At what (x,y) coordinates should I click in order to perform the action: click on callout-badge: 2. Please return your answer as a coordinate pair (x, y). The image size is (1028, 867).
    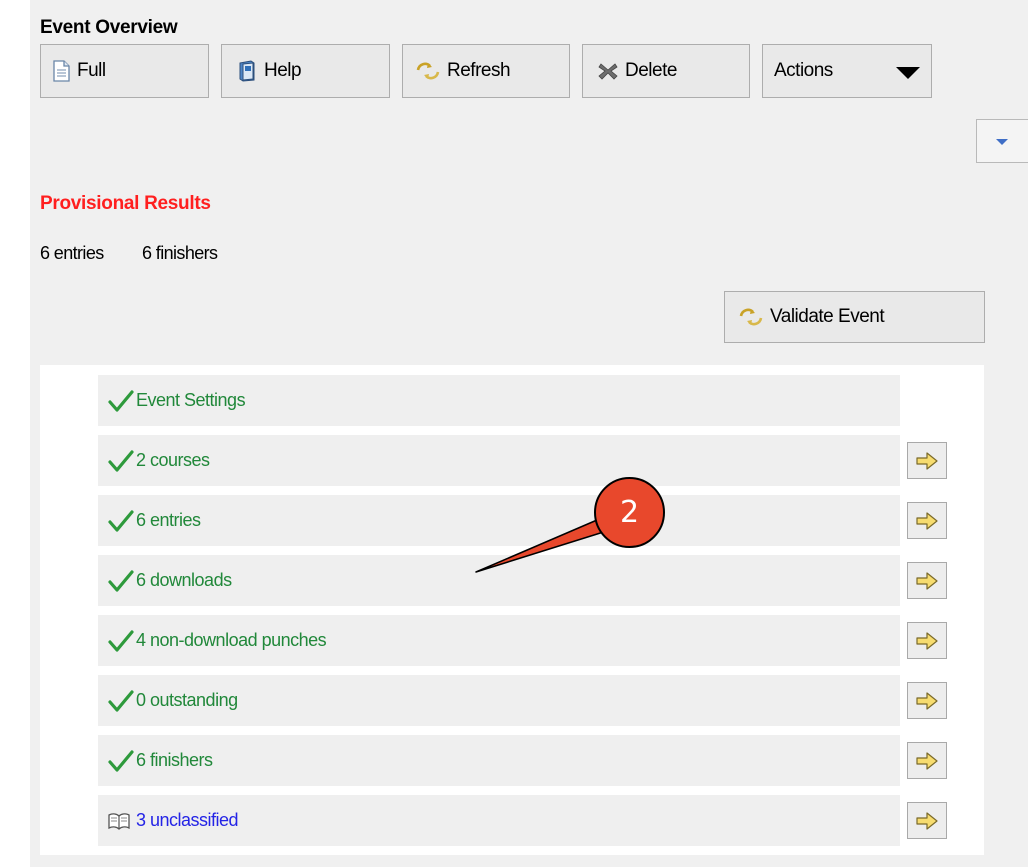
    Looking at the image, I should click on (629, 512).